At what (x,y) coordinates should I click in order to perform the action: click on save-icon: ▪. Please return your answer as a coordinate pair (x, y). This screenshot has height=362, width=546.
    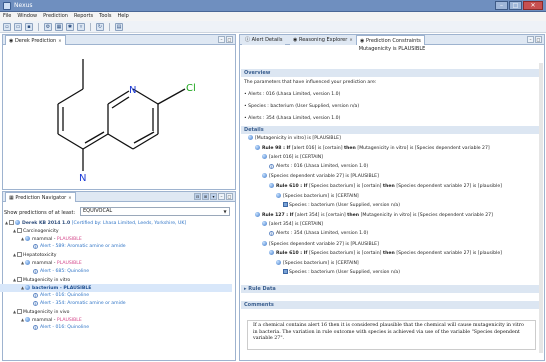
    Looking at the image, I should click on (29, 27).